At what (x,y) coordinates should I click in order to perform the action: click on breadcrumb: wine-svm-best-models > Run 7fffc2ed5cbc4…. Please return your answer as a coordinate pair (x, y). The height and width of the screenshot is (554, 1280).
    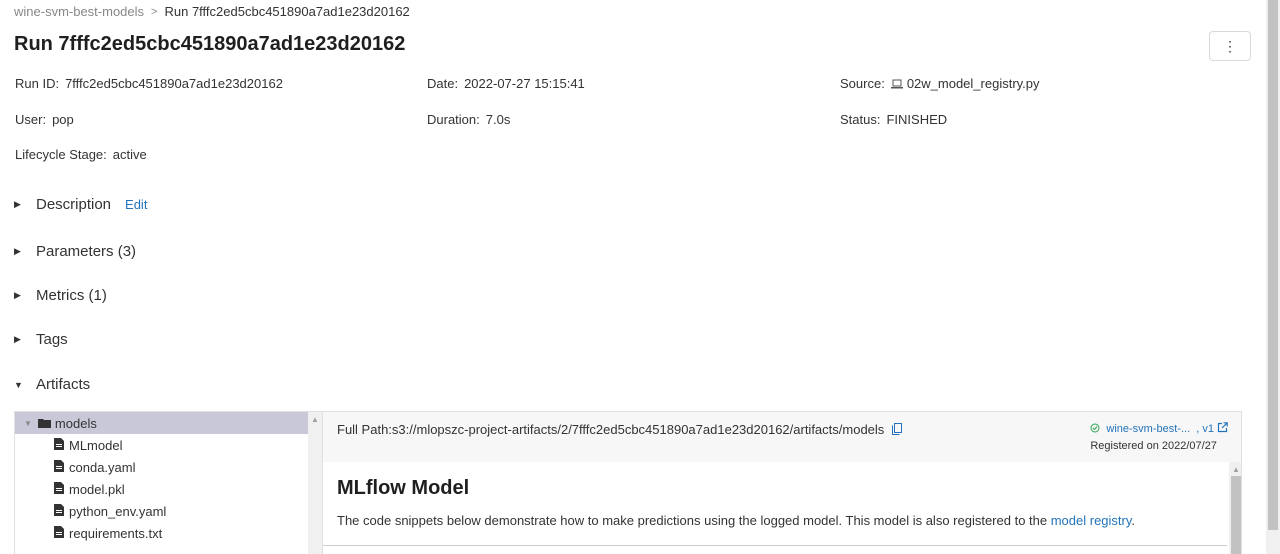
    Looking at the image, I should click on (212, 11).